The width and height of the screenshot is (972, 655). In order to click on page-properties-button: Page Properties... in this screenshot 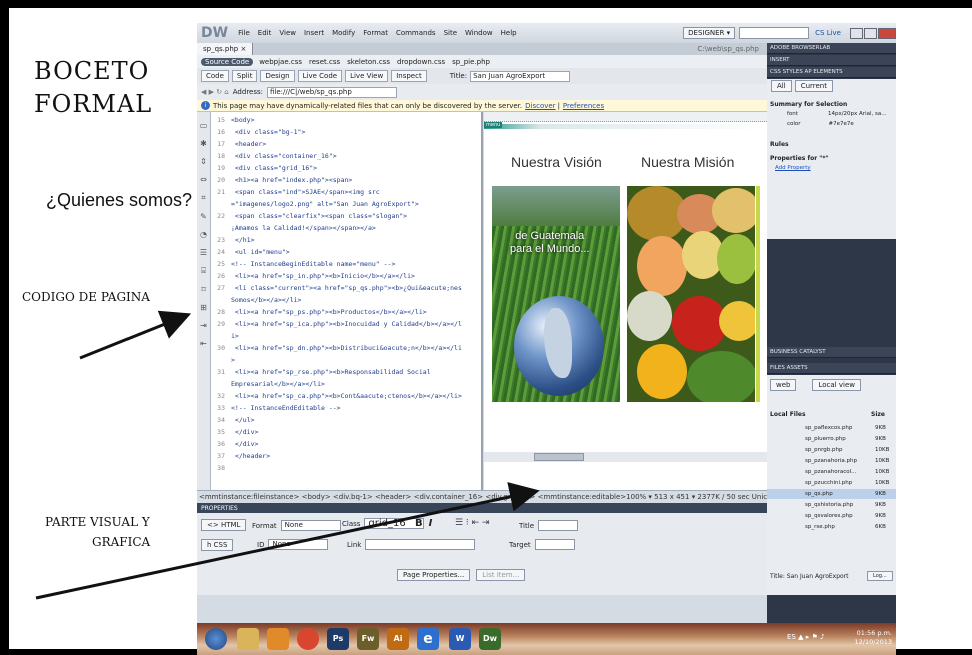, I will do `click(434, 575)`.